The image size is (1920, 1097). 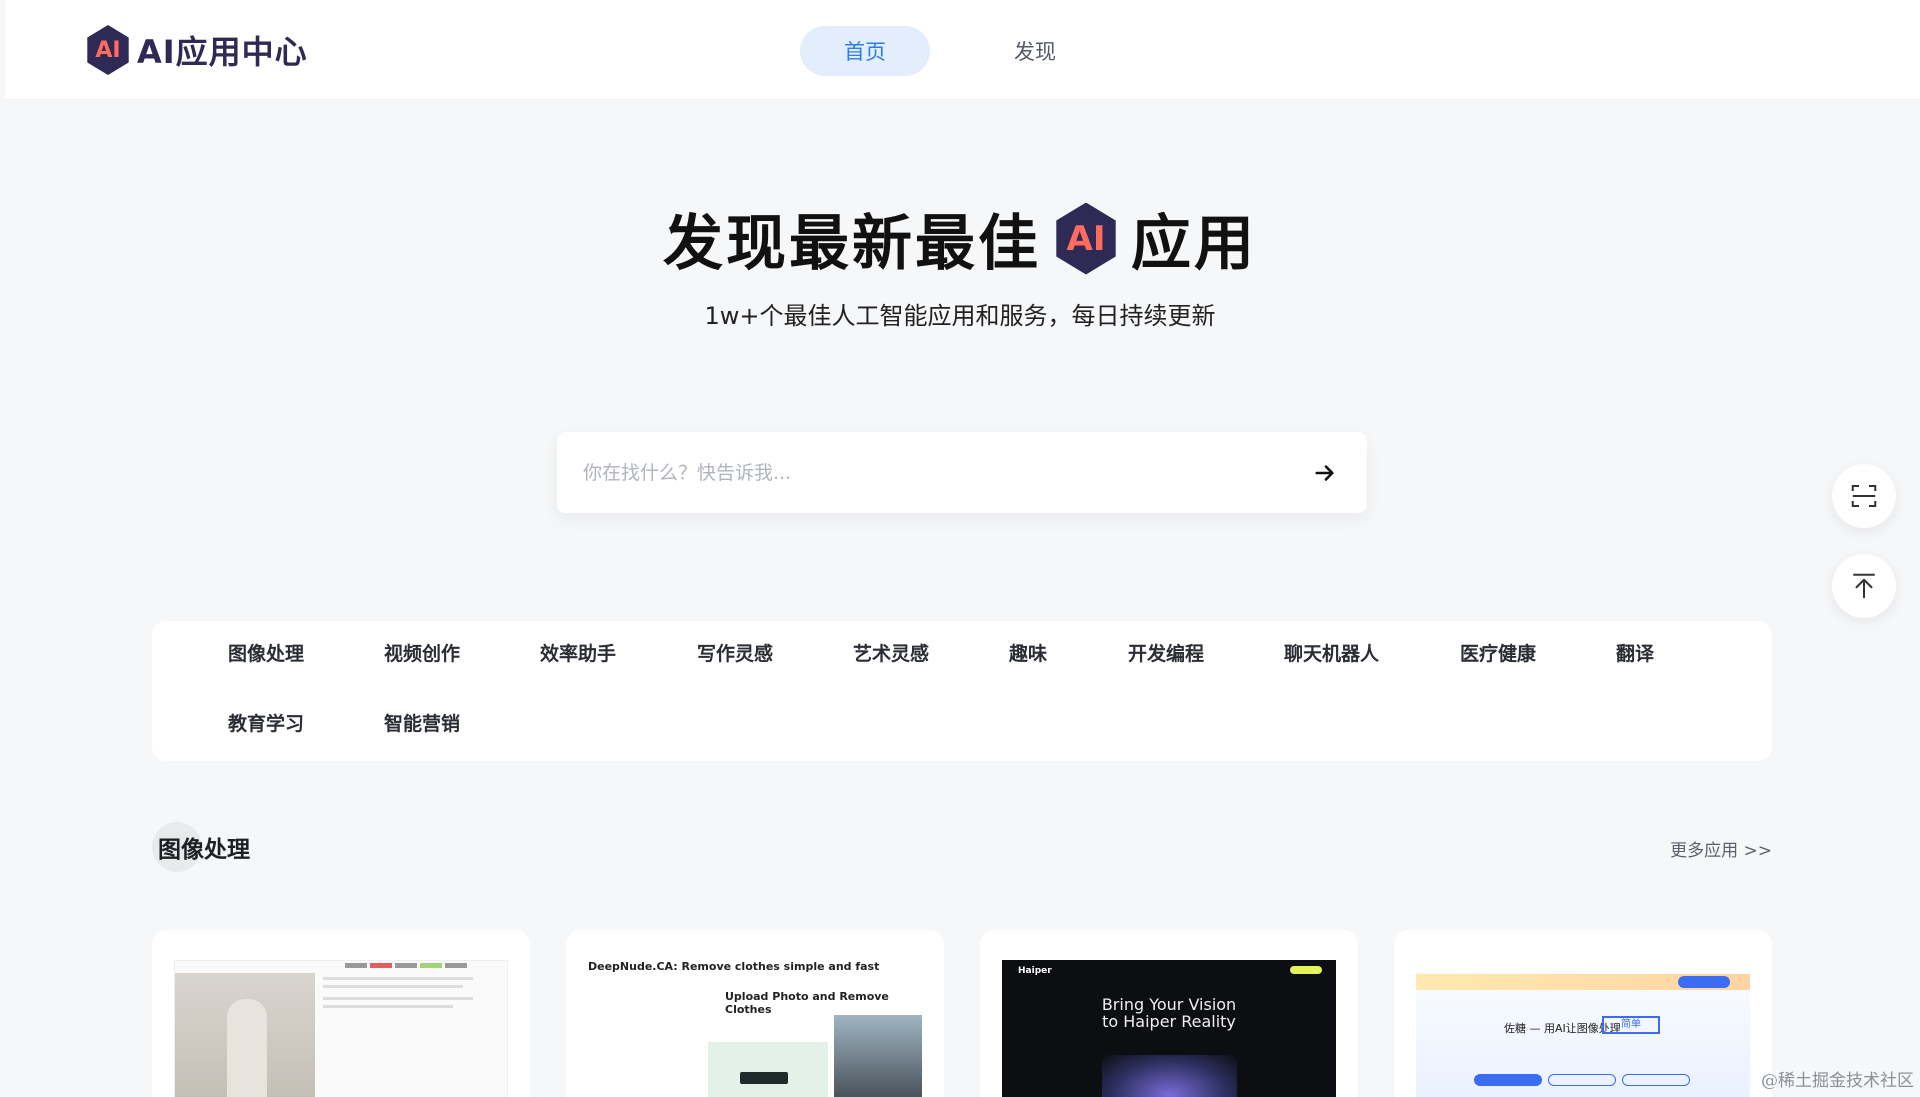 I want to click on category-image-processing: 图像处理, so click(x=306, y=656).